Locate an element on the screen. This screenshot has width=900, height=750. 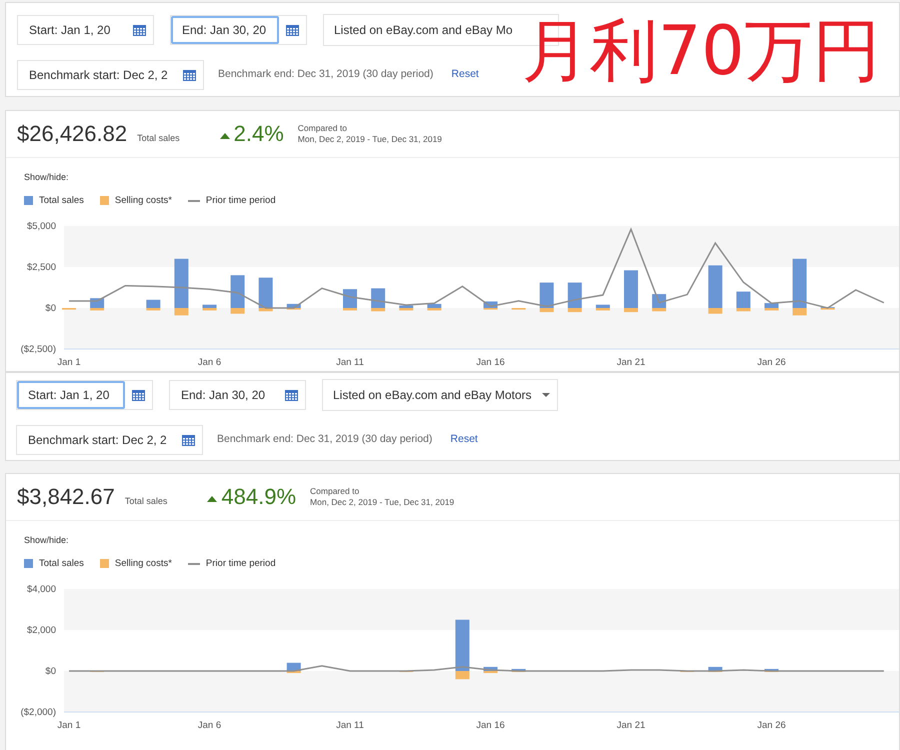
axis-label: ($2,000) is located at coordinates (38, 712).